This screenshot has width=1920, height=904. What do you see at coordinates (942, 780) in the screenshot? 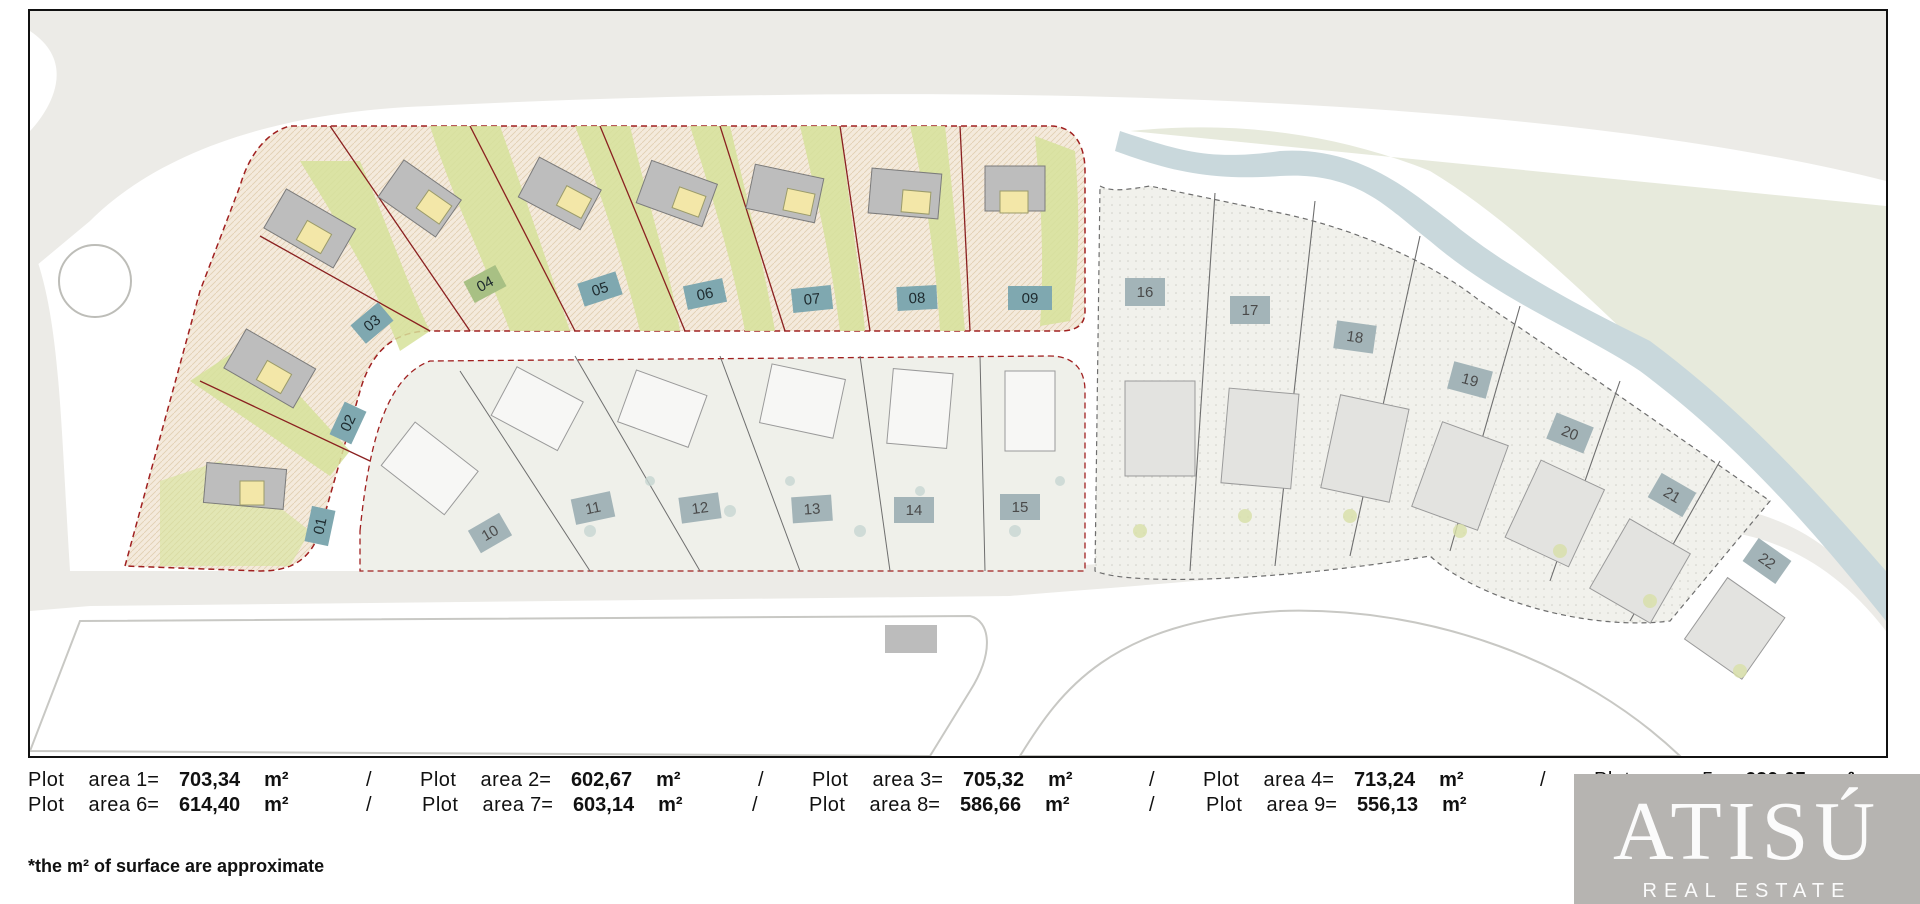
I see `plot-area-3: Plot area 3= 705,32 m²` at bounding box center [942, 780].